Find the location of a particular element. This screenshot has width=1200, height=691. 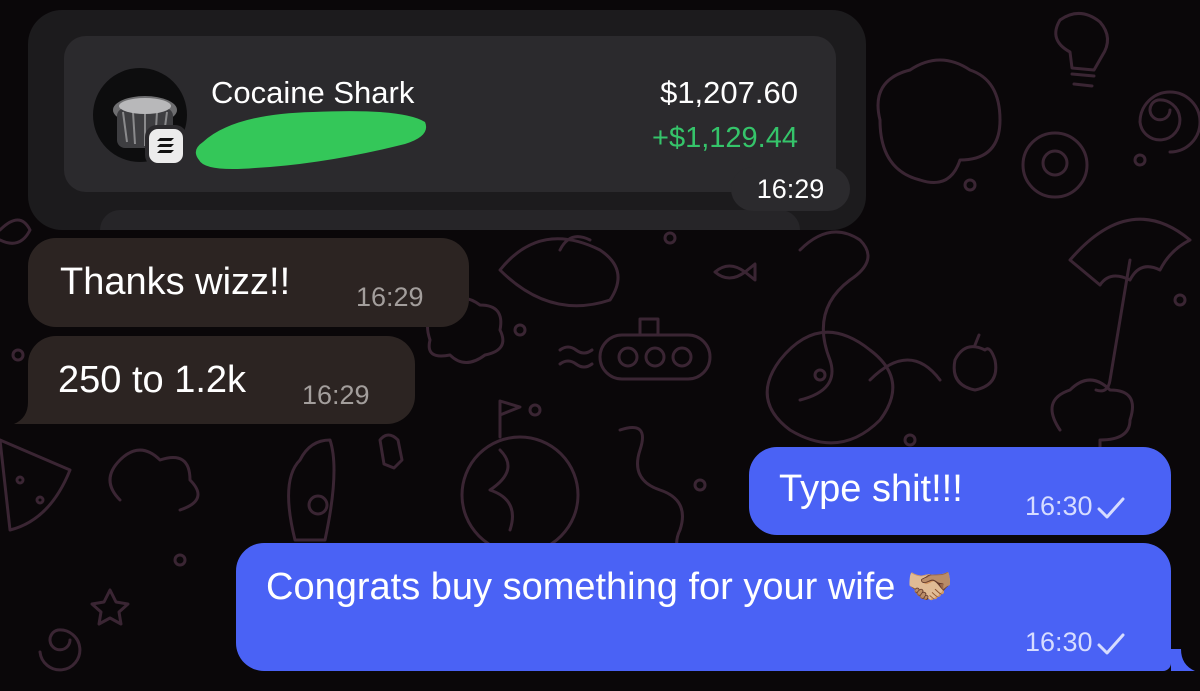

message-bubble-incoming: Thanks wizz!! 16:29 is located at coordinates (248, 282).